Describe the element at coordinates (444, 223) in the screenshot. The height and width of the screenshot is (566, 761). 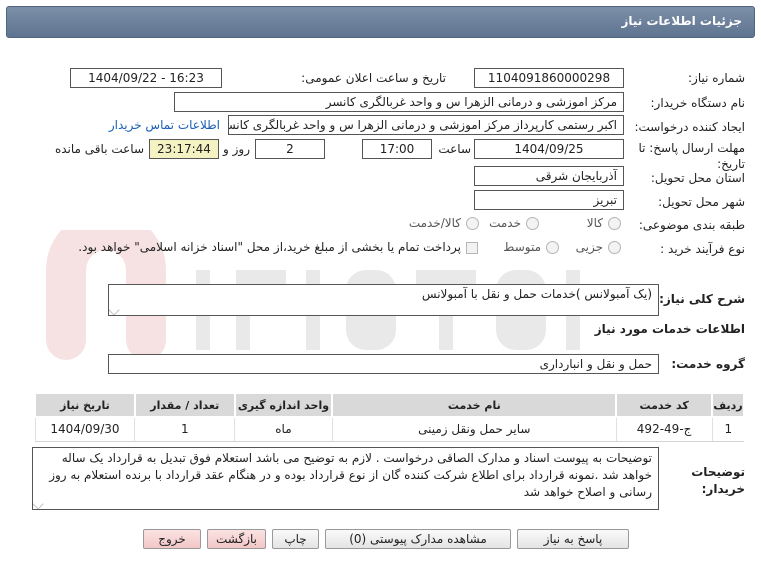
I see `category-option-goods-service: کالا/خدمت` at that location.